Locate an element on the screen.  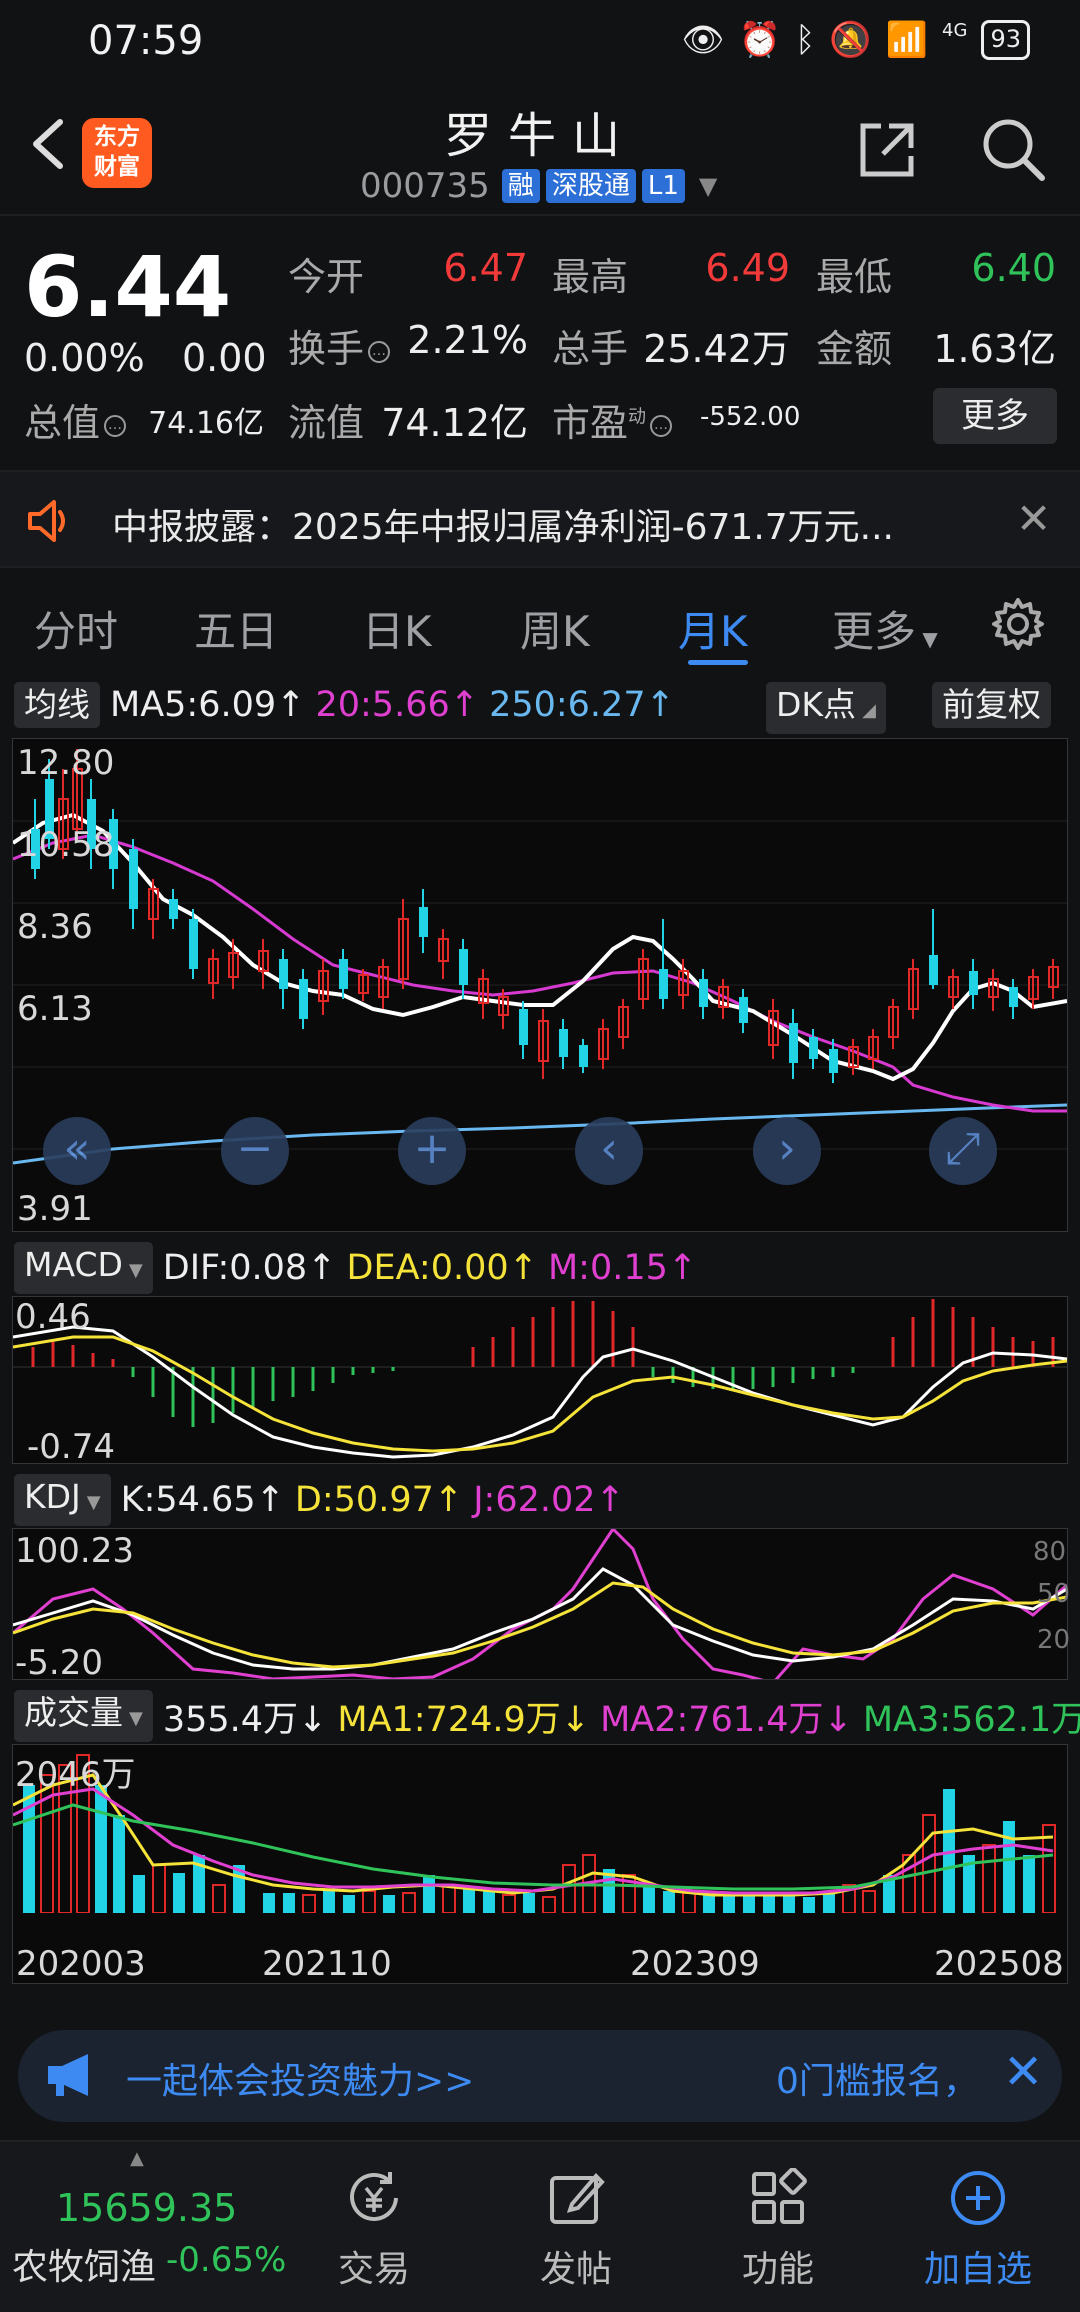
chart-tabs: 分时 五日 日K 周K 月K 更多 ▼ is located at coordinates (540, 626).